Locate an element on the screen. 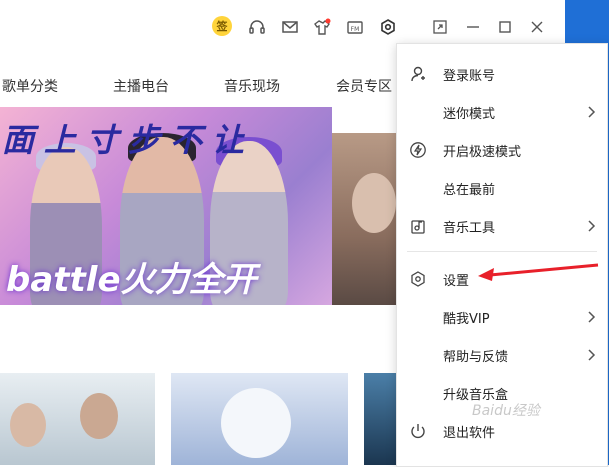 The height and width of the screenshot is (467, 609). headphones-icon is located at coordinates (257, 27).